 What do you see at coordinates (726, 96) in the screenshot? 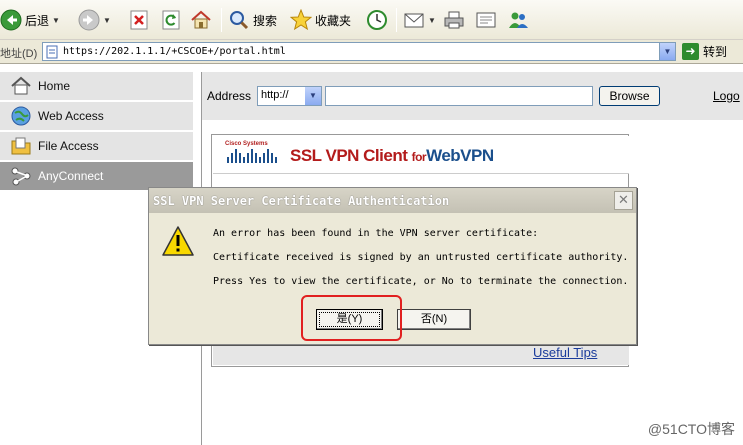
I see `logout-link: Logo` at bounding box center [726, 96].